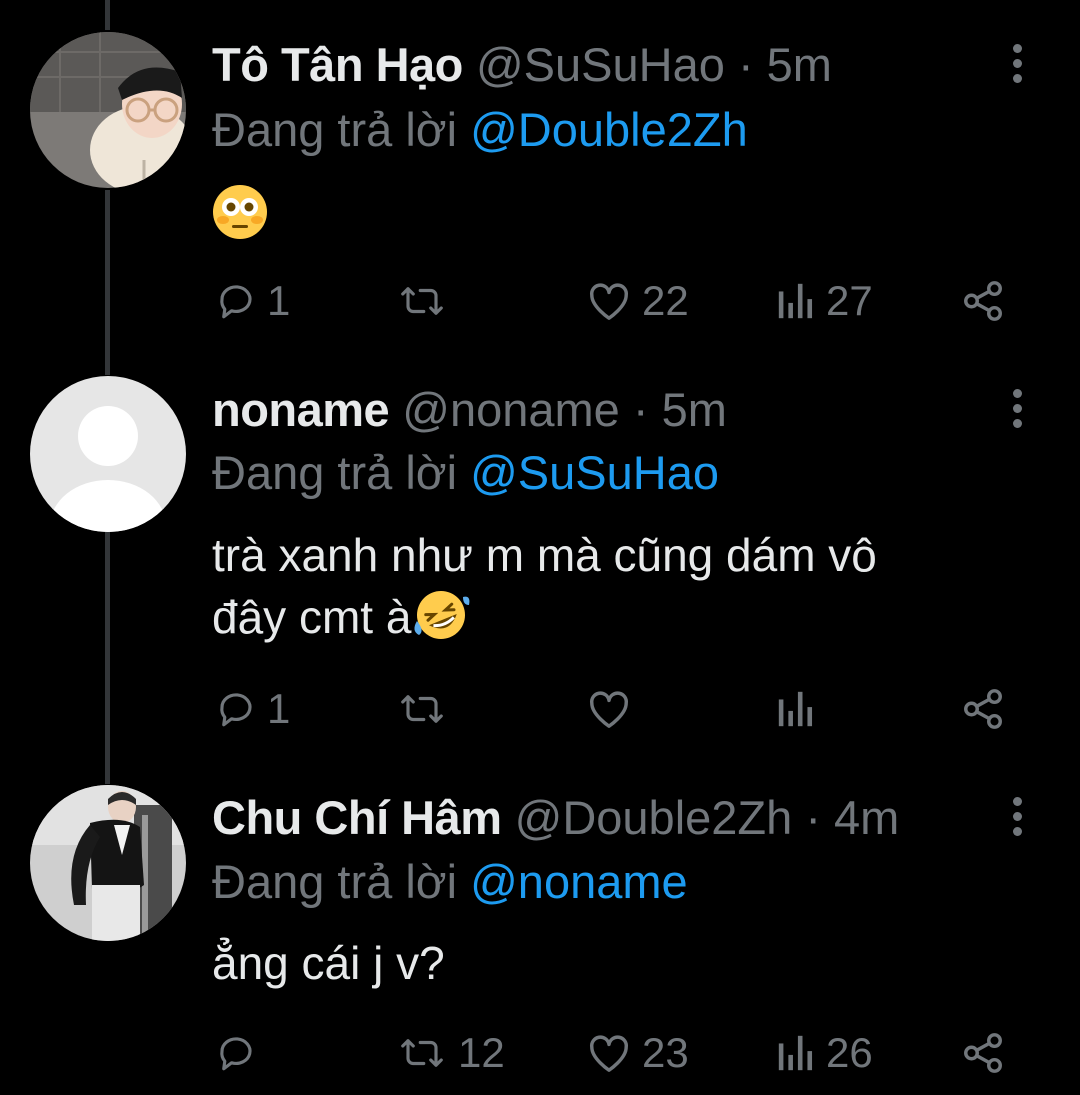 This screenshot has height=1095, width=1080. What do you see at coordinates (824, 301) in the screenshot?
I see `views-button: 27` at bounding box center [824, 301].